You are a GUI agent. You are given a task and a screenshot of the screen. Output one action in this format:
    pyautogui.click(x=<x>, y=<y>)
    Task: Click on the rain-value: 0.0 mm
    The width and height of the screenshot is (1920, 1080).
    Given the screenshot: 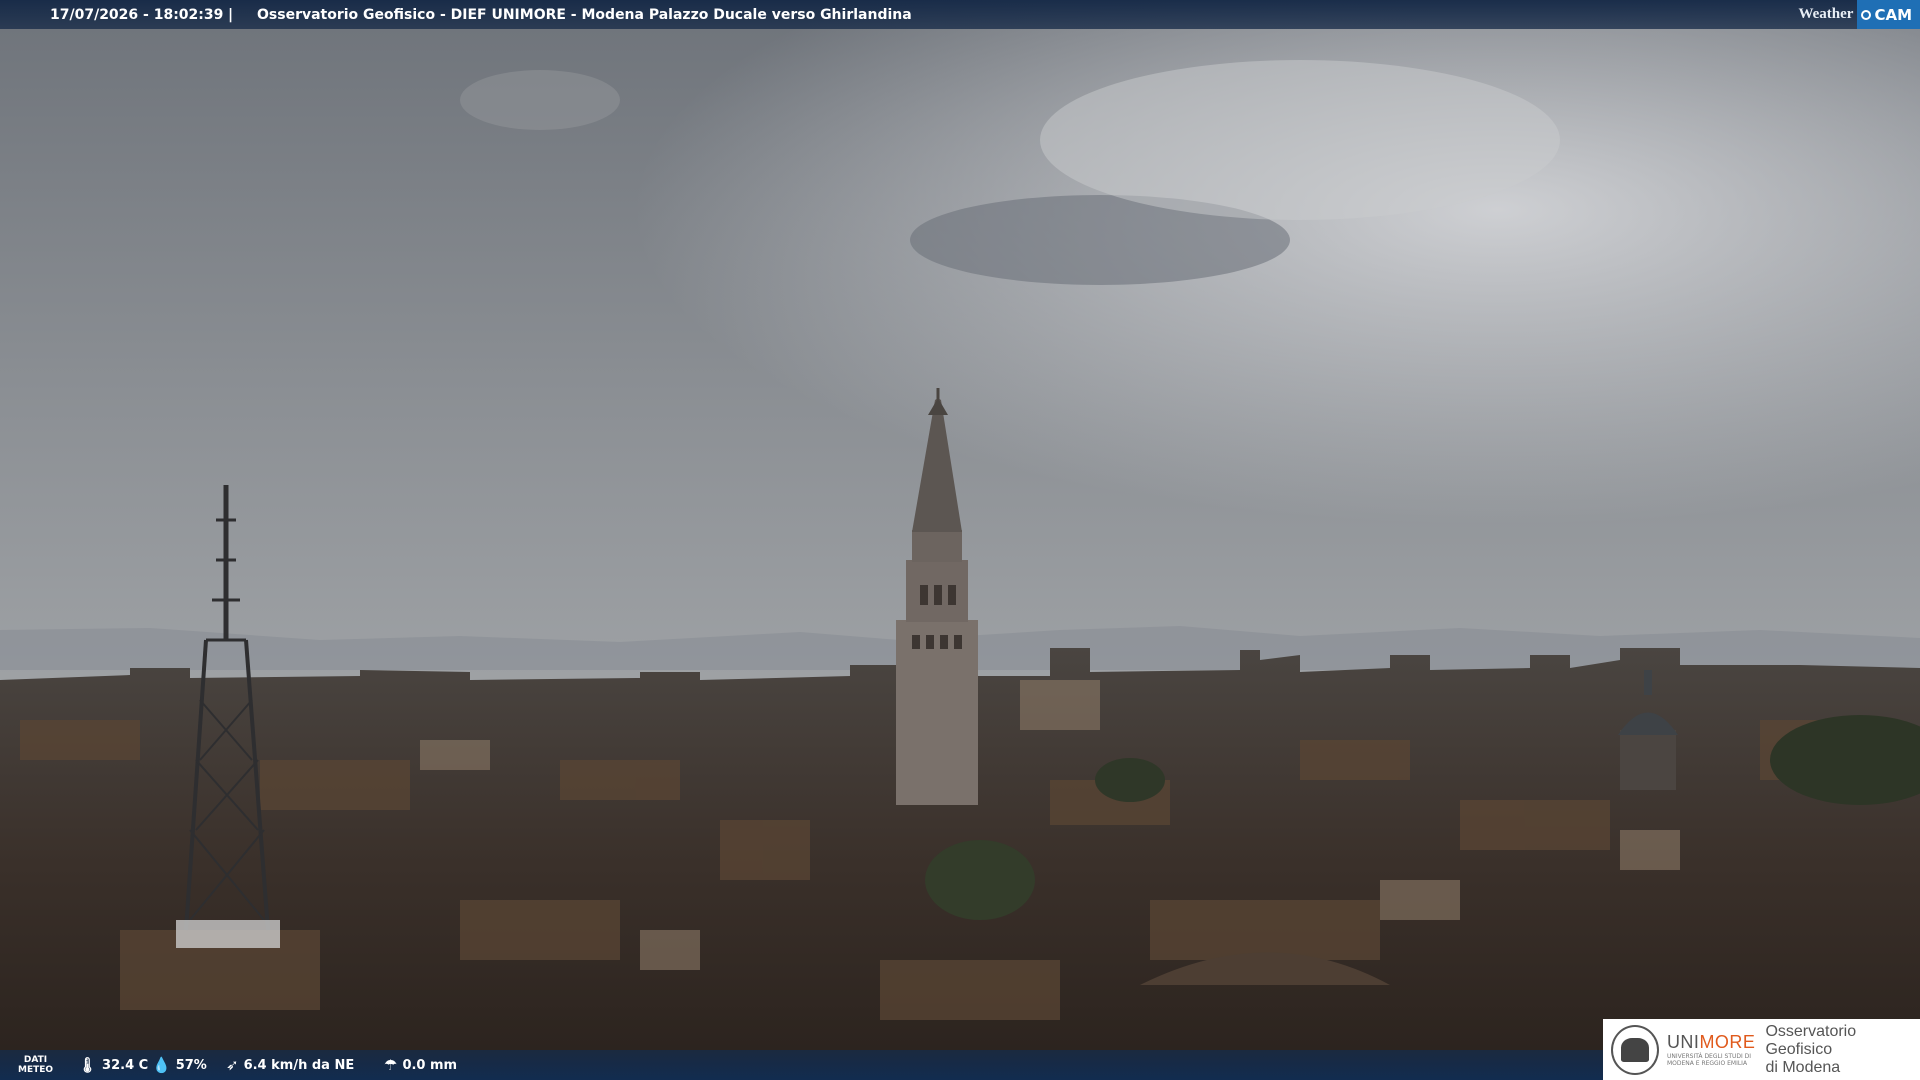 What is the action you would take?
    pyautogui.click(x=430, y=1065)
    